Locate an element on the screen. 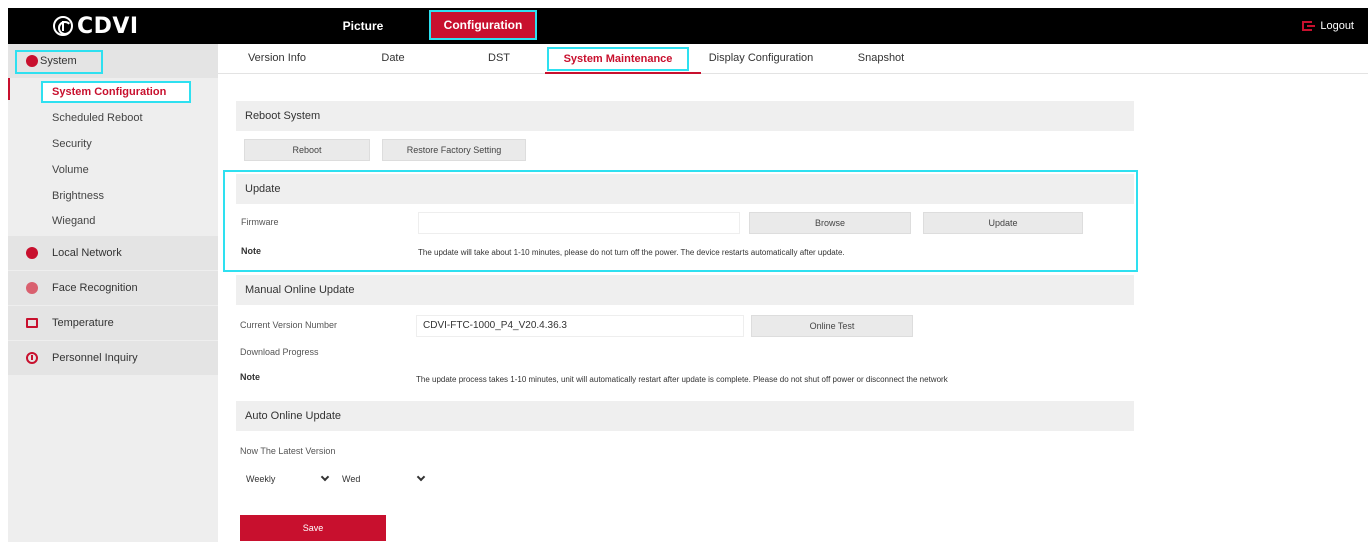 The image size is (1372, 542). firmware-label: Firmware is located at coordinates (260, 222).